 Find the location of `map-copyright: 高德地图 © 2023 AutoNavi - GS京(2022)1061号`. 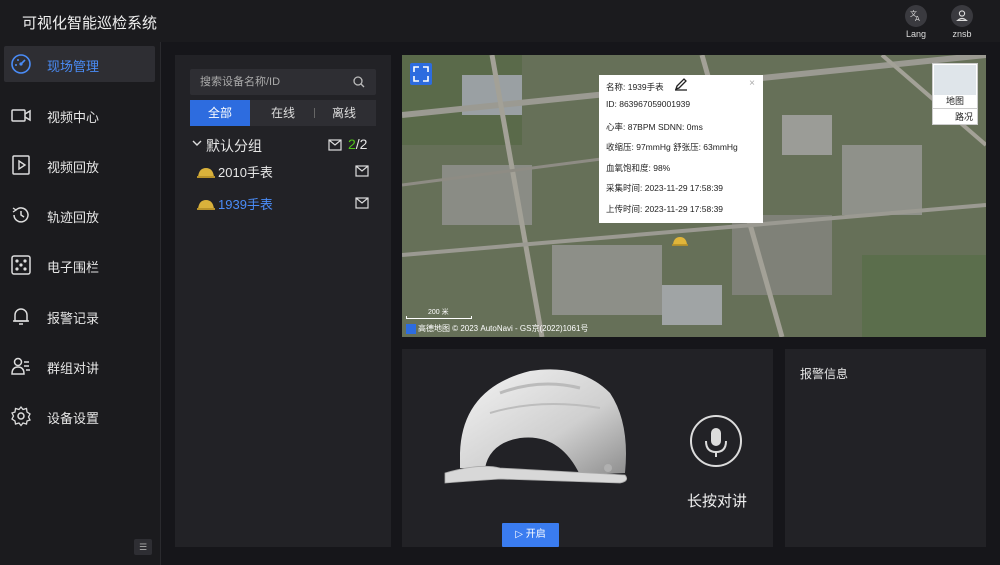

map-copyright: 高德地图 © 2023 AutoNavi - GS京(2022)1061号 is located at coordinates (497, 328).